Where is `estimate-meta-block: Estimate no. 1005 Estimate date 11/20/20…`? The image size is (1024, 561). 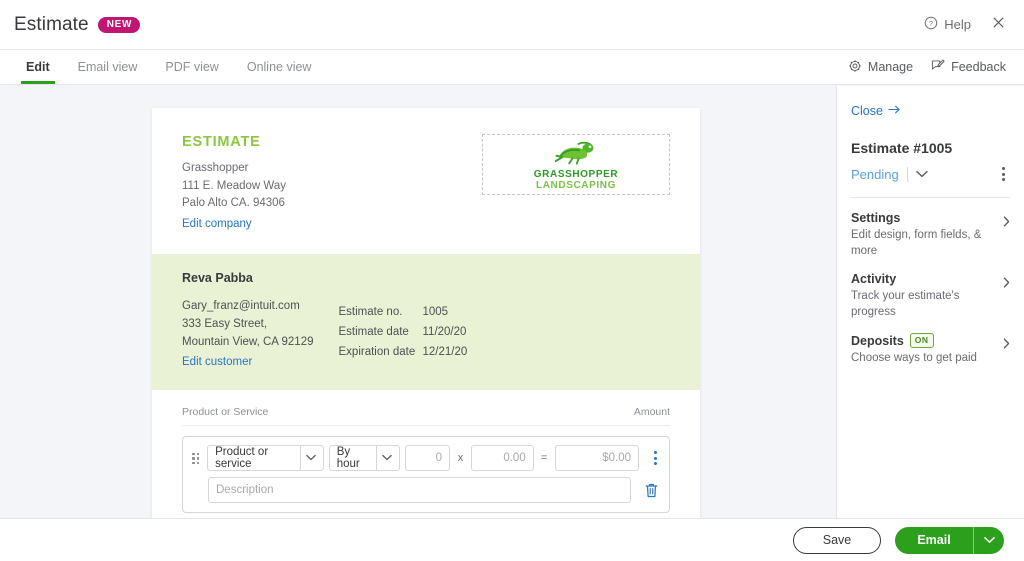 estimate-meta-block: Estimate no. 1005 Estimate date 11/20/20… is located at coordinates (403, 320).